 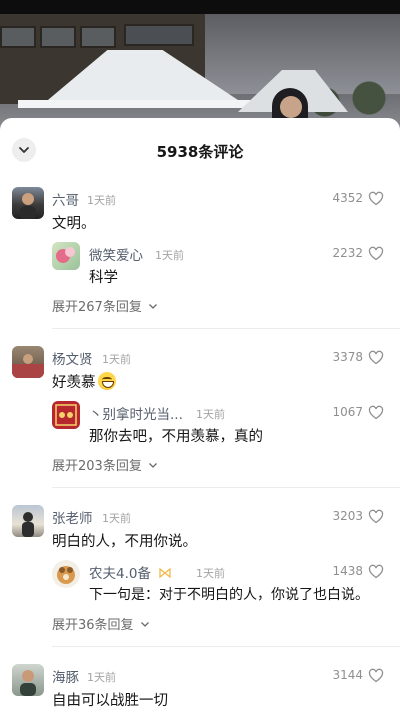 I want to click on comment-text: 自由可以战胜一切, so click(x=110, y=698).